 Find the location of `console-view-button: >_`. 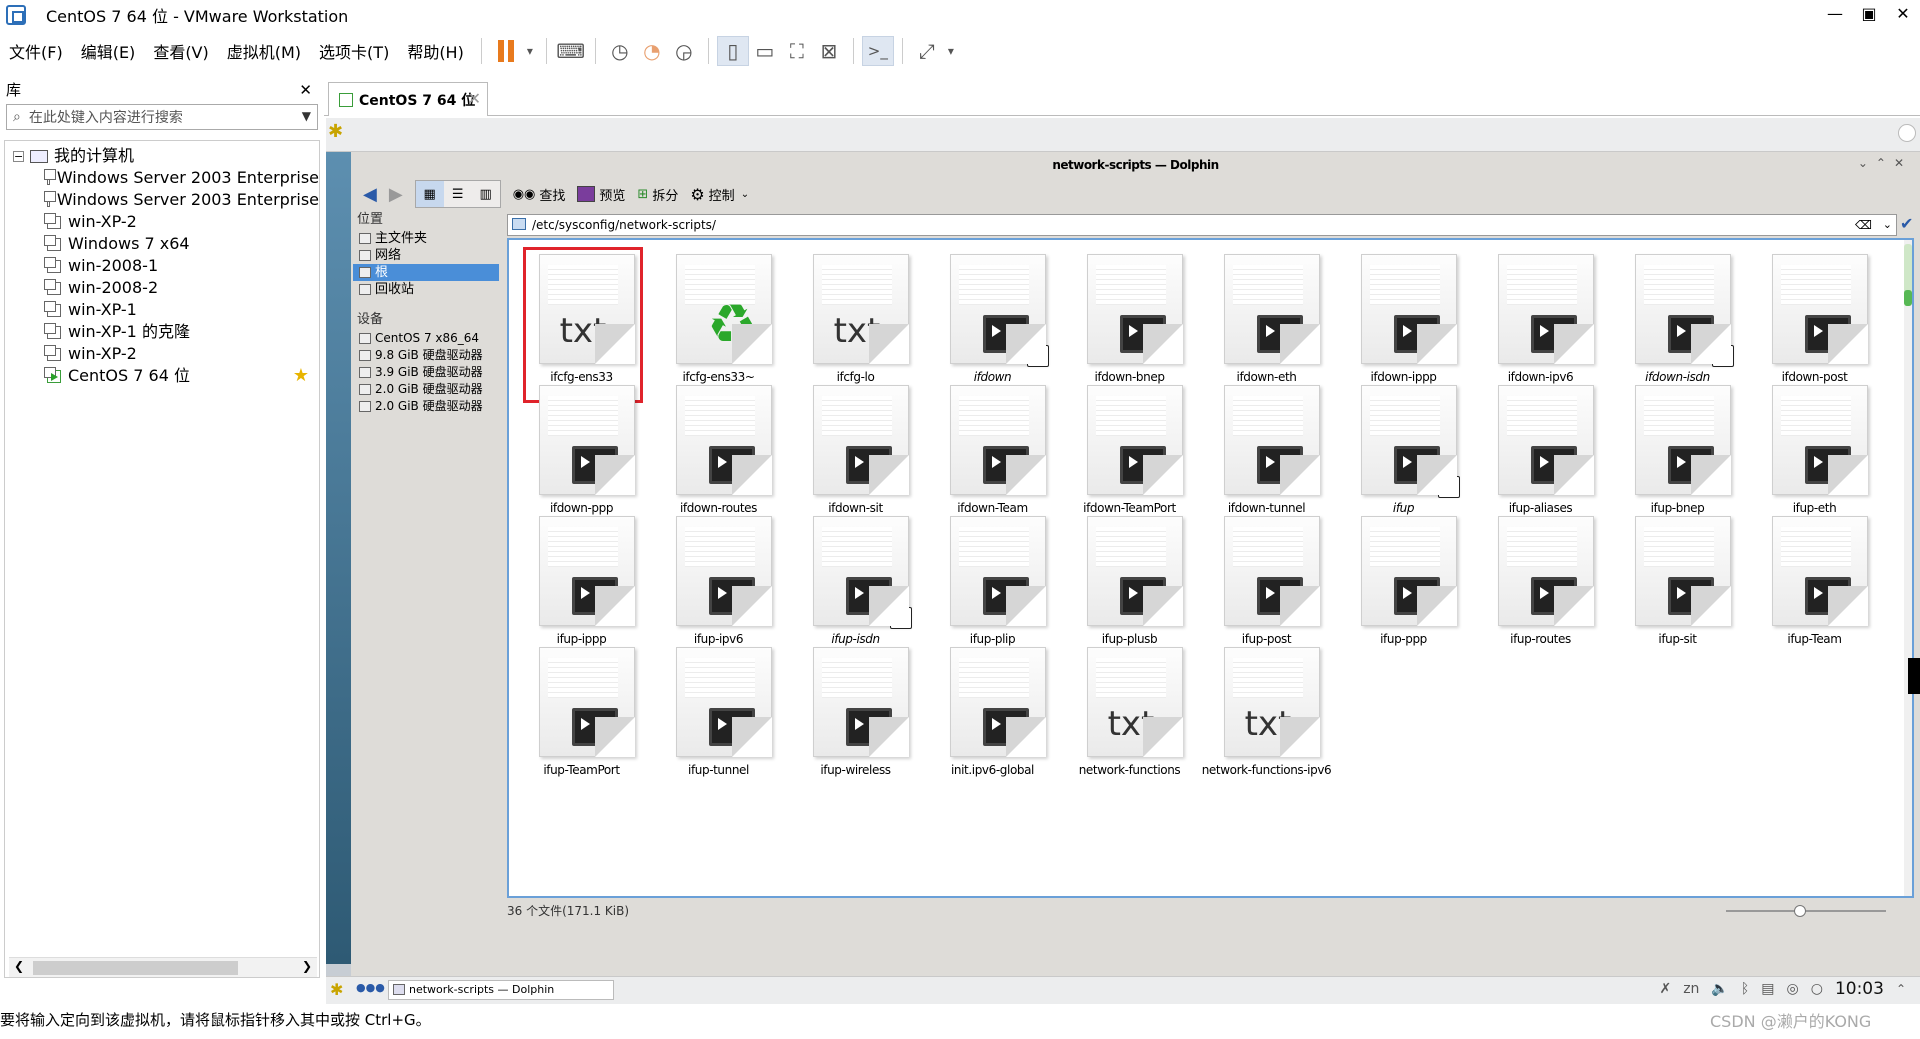

console-view-button: >_ is located at coordinates (877, 51).